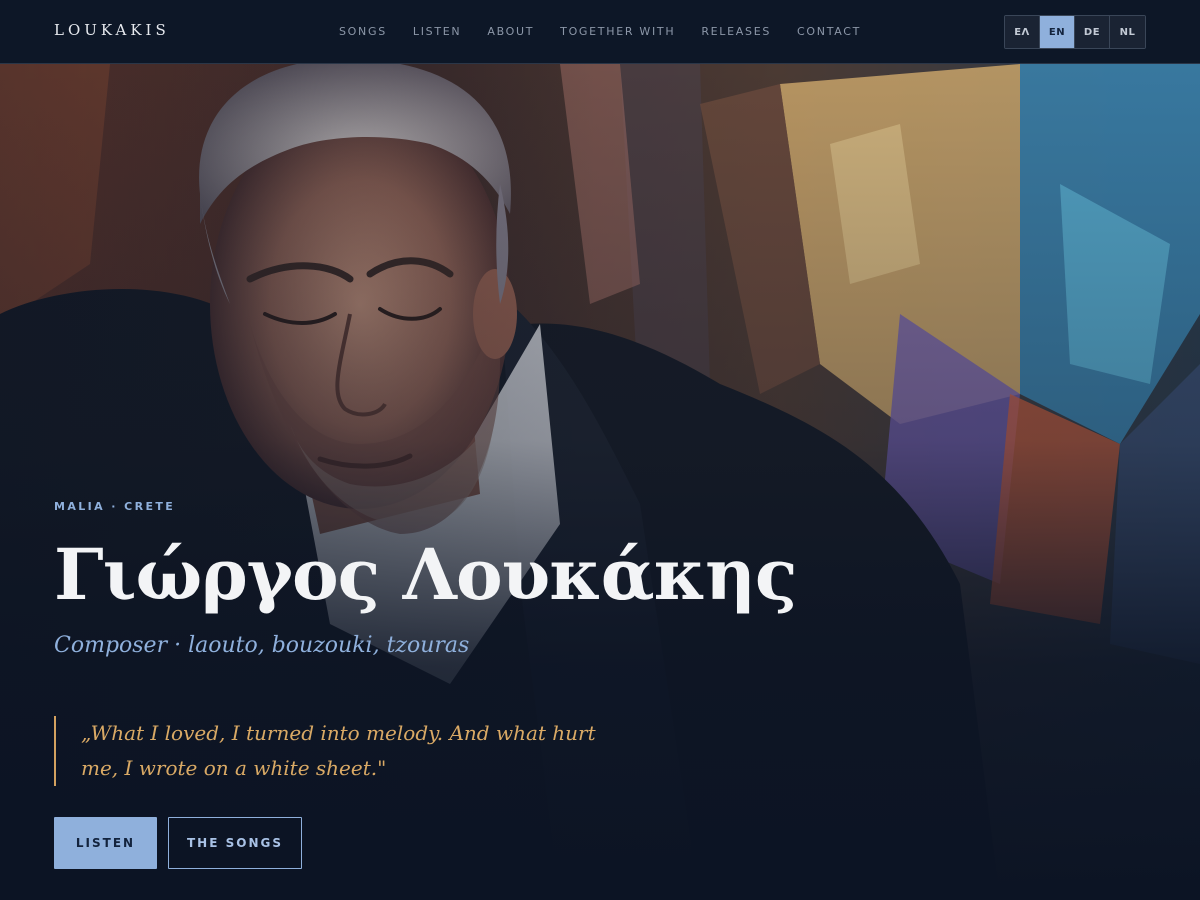  Describe the element at coordinates (736, 31) in the screenshot. I see `nav-link-releases: RELEASES` at that location.